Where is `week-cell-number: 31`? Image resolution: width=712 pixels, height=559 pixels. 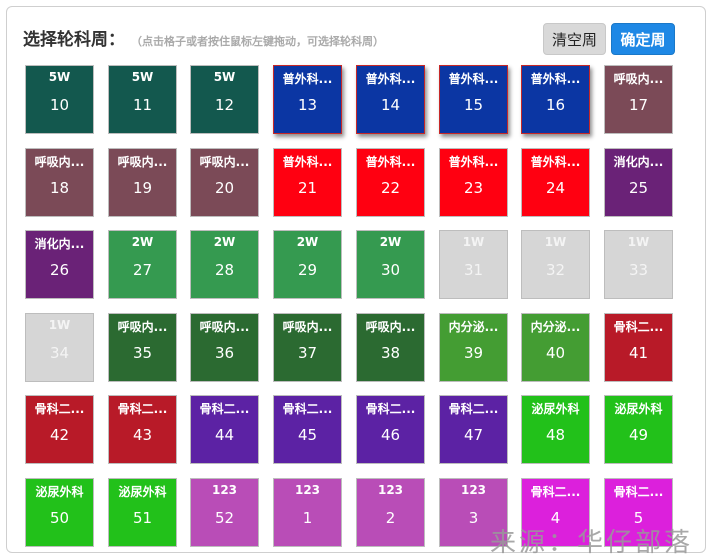 week-cell-number: 31 is located at coordinates (473, 270).